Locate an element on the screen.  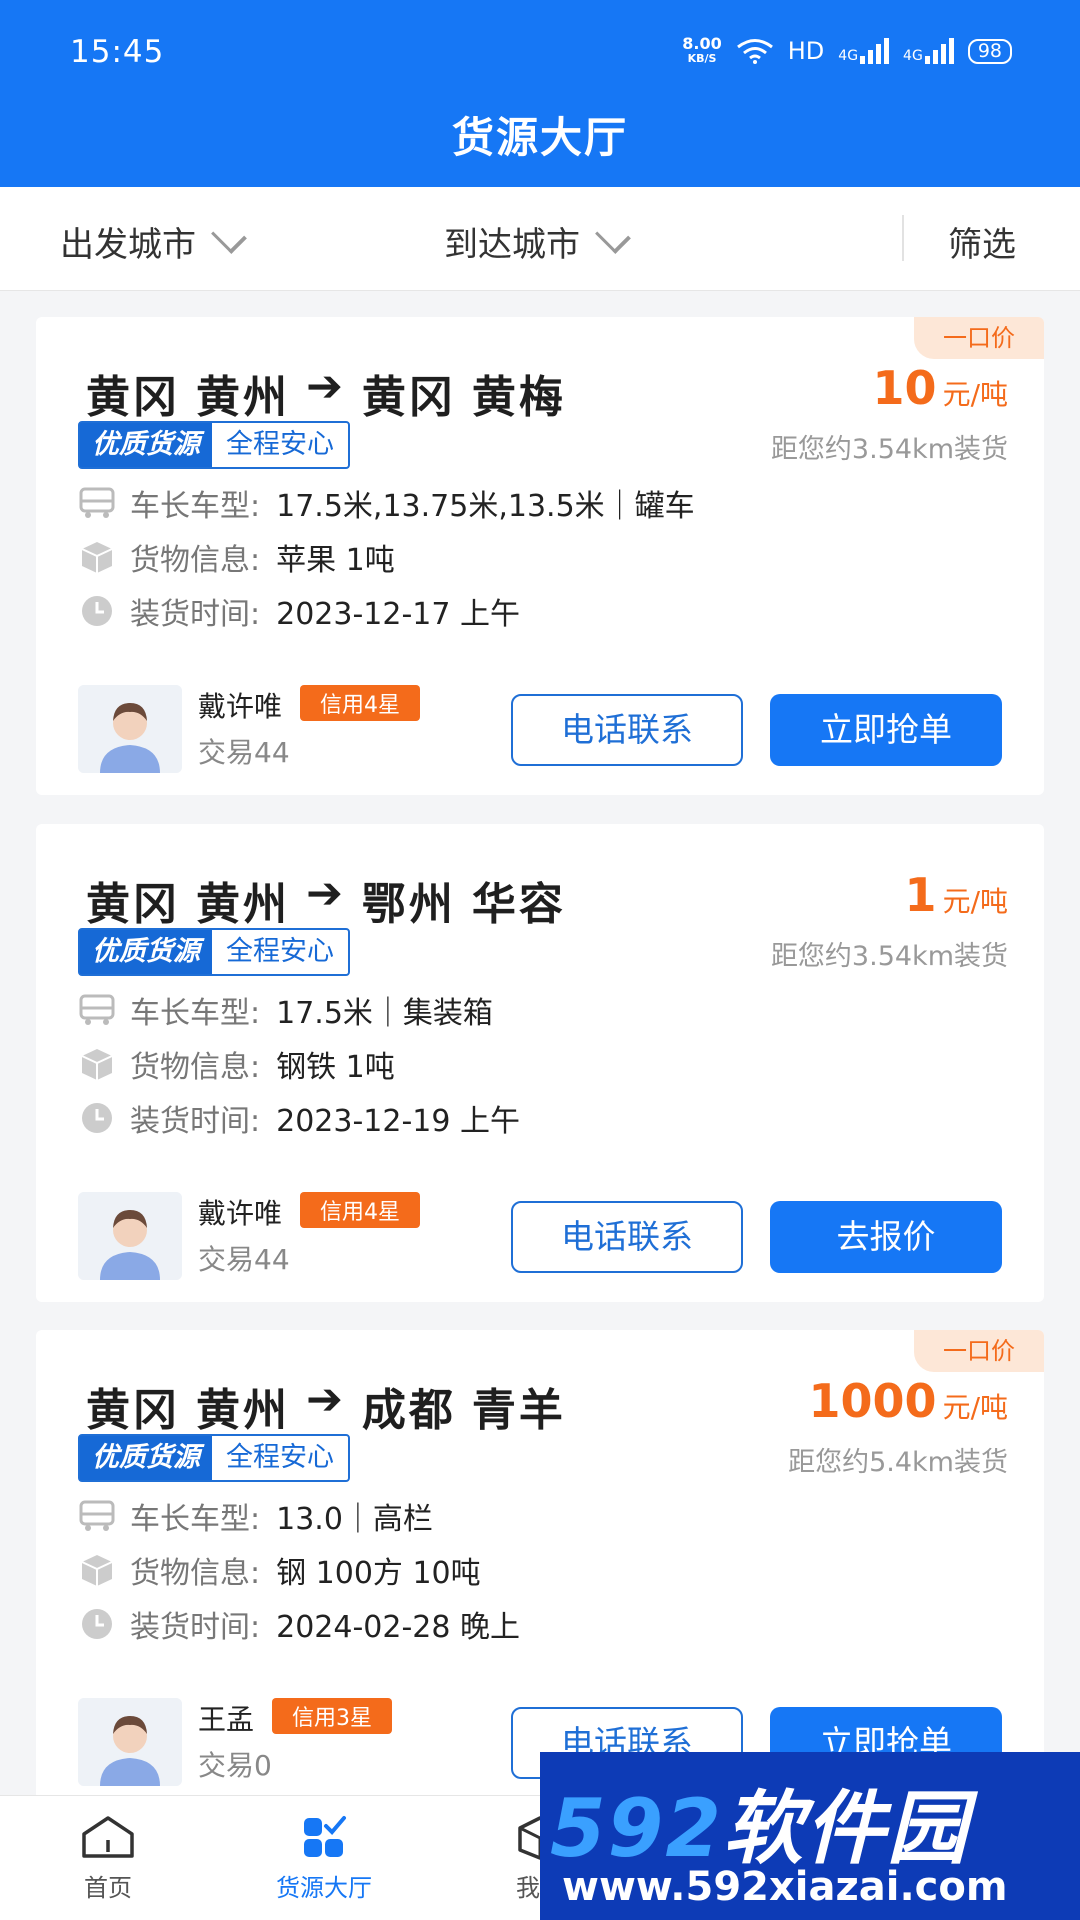
vehicle-info: 车长车型: 13.0｜高栏 is located at coordinates (255, 1516).